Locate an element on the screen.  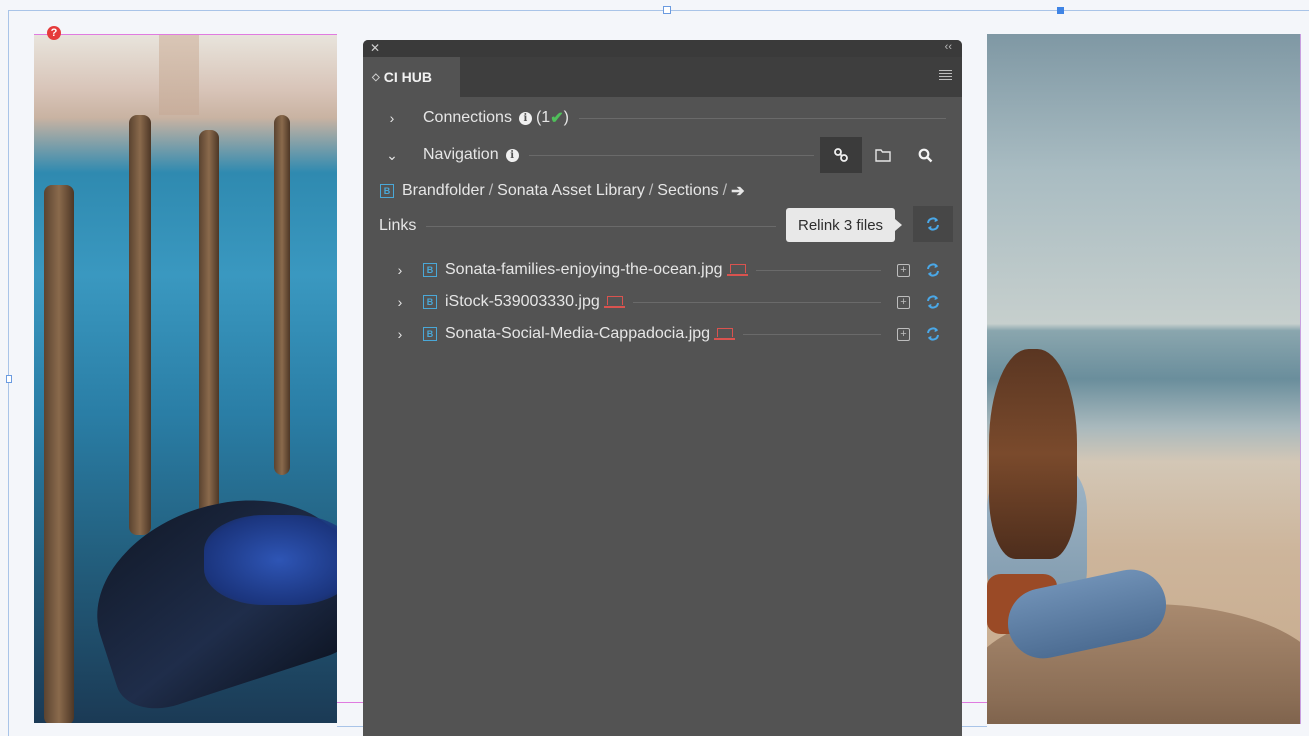
file-name: iStock-539003330.jpg is located at coordinates (522, 302).